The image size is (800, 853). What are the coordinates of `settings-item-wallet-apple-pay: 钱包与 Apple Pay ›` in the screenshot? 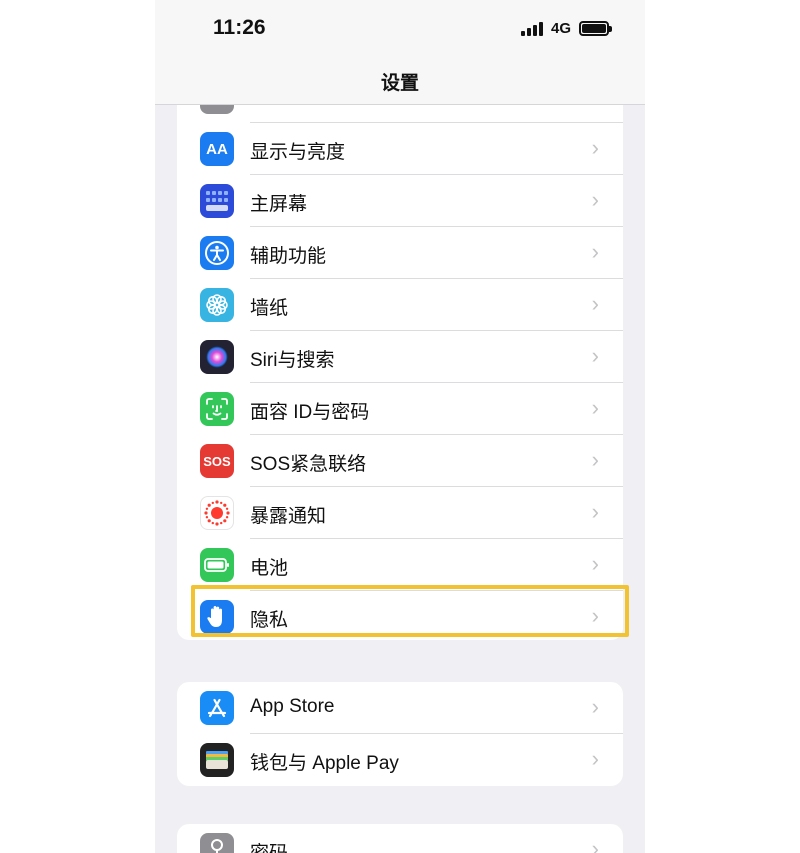 It's located at (400, 760).